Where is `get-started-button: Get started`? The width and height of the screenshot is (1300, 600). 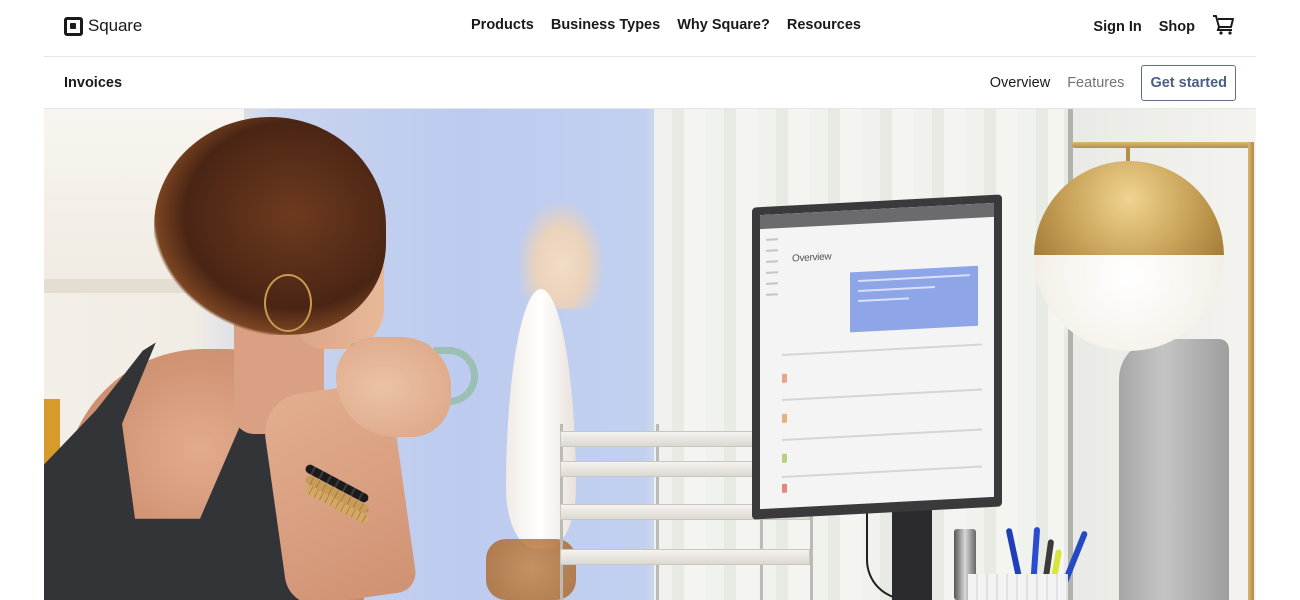 get-started-button: Get started is located at coordinates (1188, 83).